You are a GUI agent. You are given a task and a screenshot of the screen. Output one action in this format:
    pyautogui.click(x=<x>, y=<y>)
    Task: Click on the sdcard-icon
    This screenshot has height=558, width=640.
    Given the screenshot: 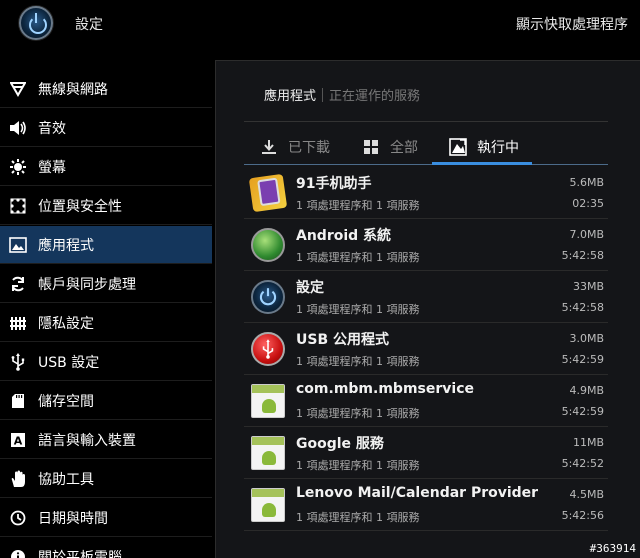 What is the action you would take?
    pyautogui.click(x=18, y=401)
    